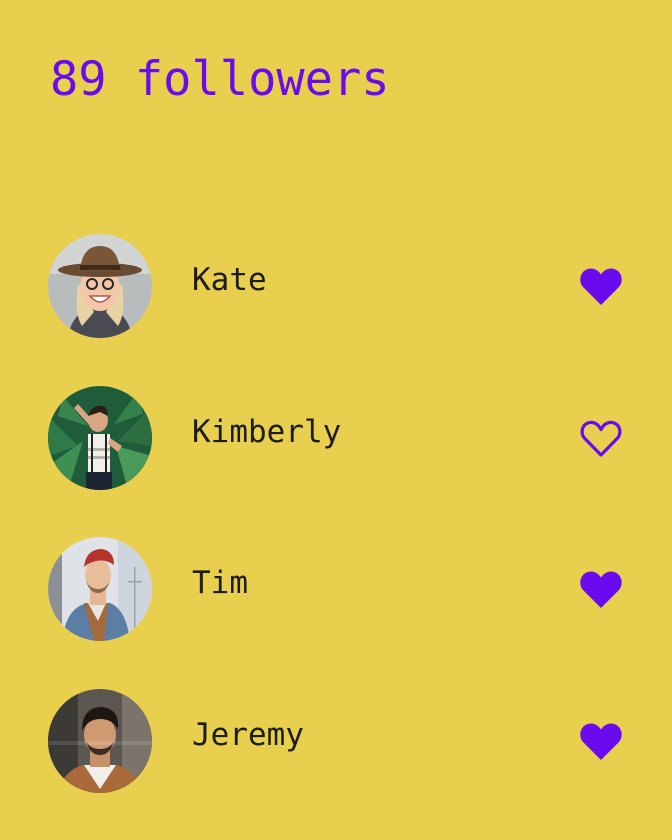  Describe the element at coordinates (220, 583) in the screenshot. I see `follower-name: Tim` at that location.